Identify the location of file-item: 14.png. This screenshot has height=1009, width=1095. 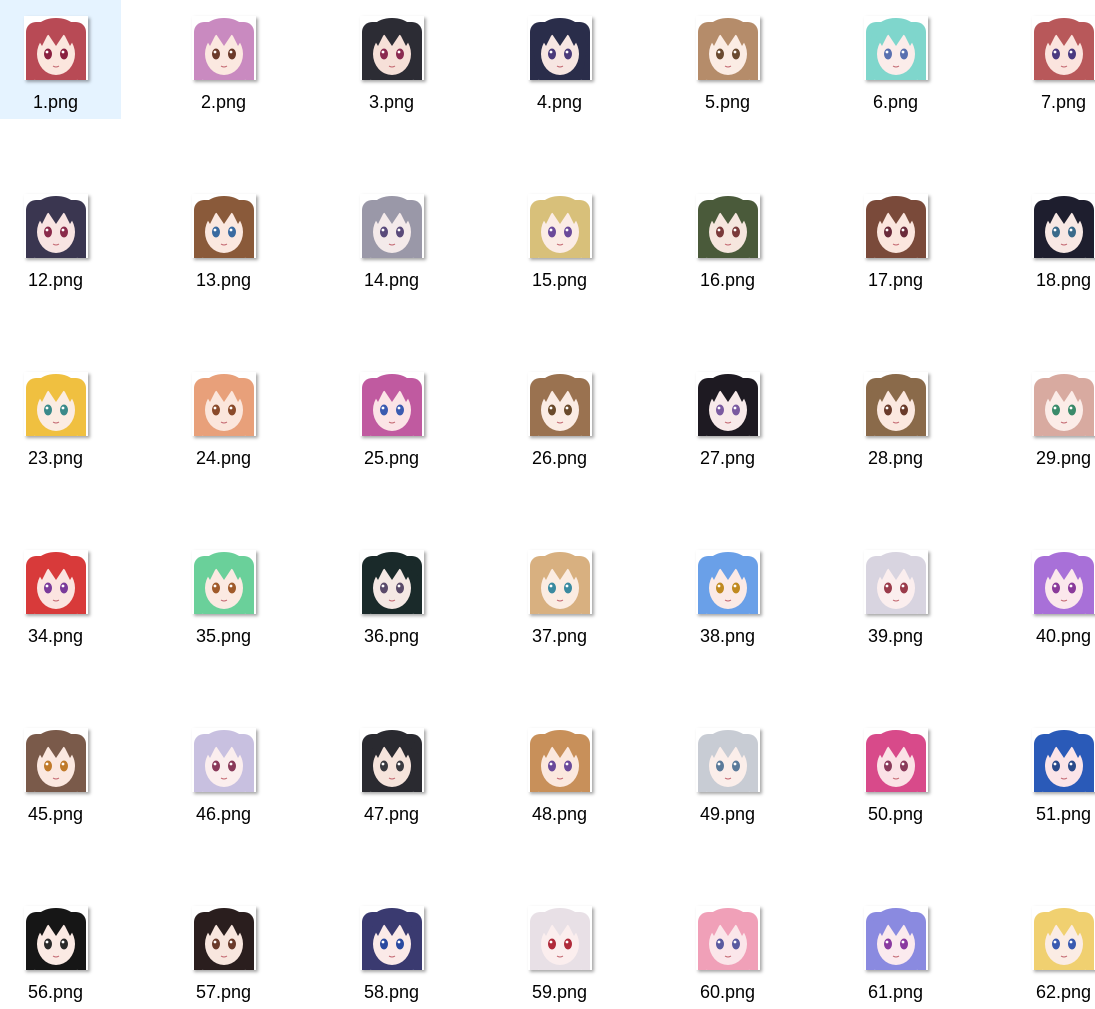
(396, 237).